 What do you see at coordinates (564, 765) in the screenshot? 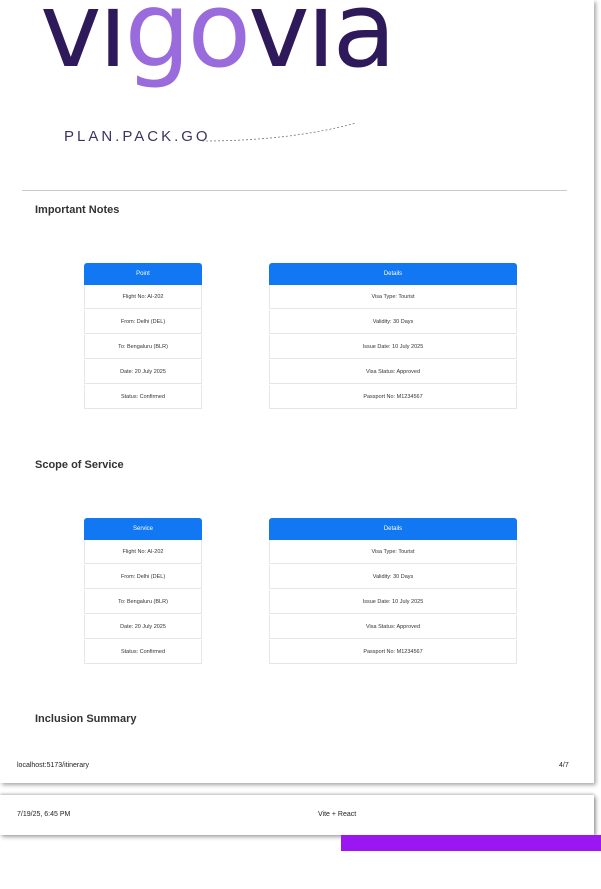
I see `page-number: 4/7` at bounding box center [564, 765].